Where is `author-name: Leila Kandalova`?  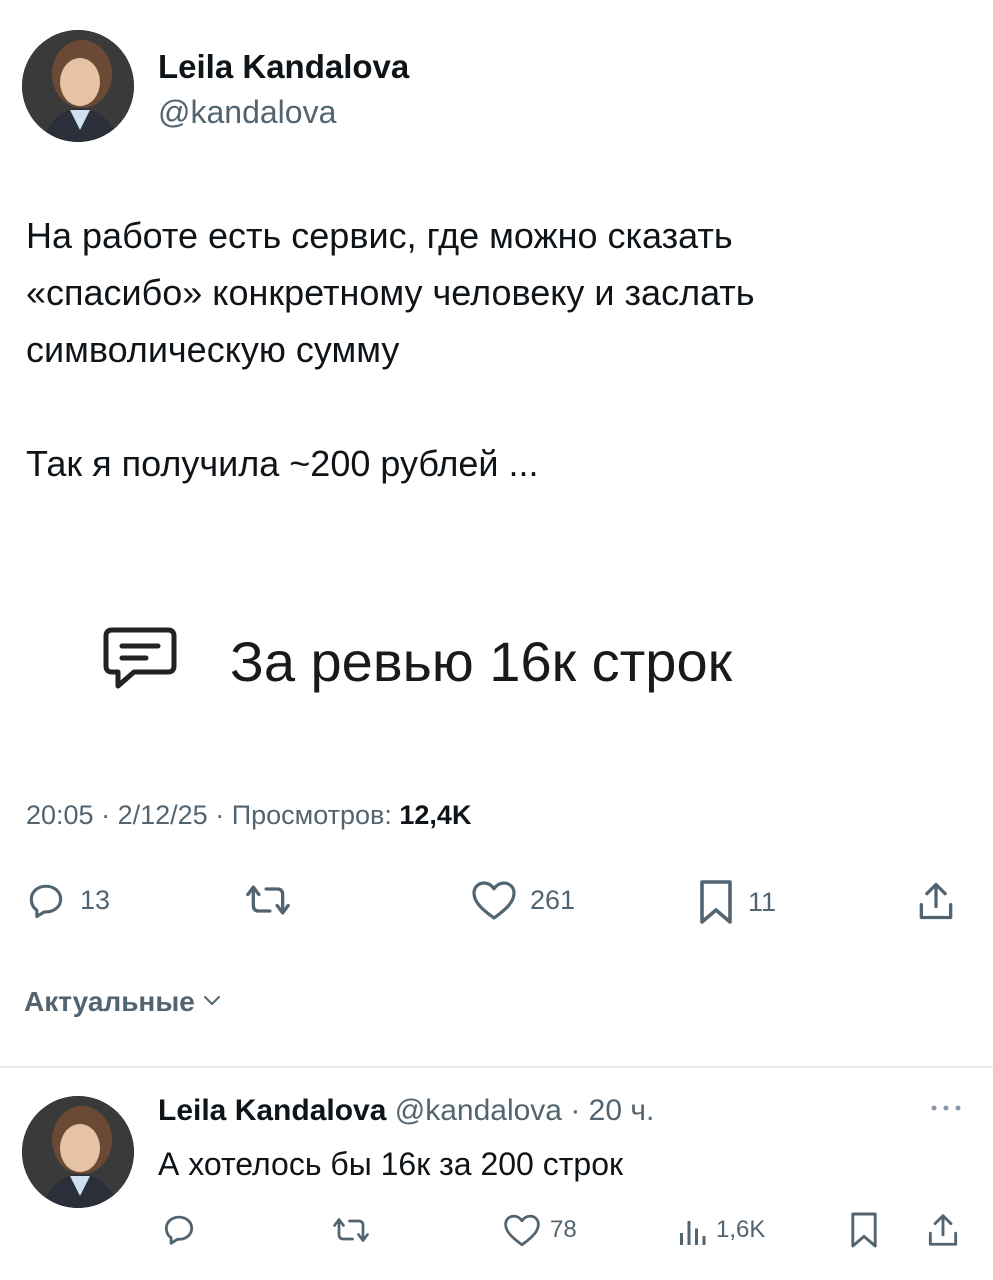 author-name: Leila Kandalova is located at coordinates (283, 67).